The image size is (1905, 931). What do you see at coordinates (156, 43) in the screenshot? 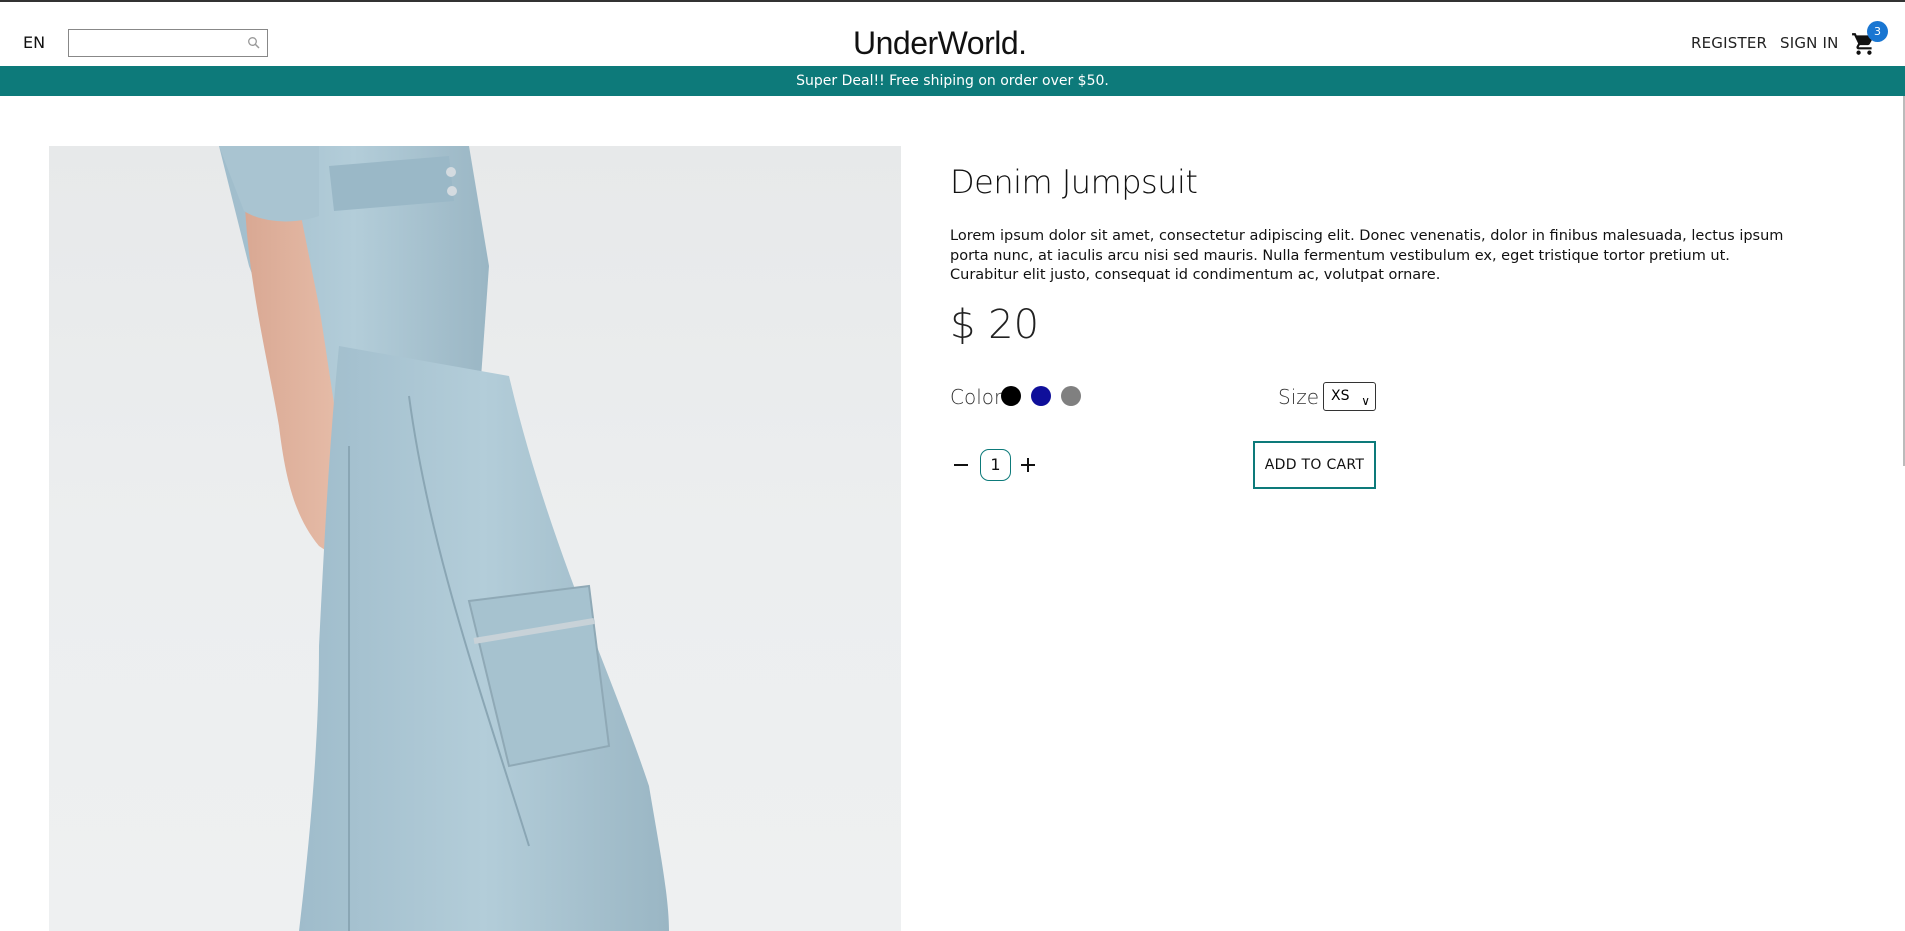
I see `search-input` at bounding box center [156, 43].